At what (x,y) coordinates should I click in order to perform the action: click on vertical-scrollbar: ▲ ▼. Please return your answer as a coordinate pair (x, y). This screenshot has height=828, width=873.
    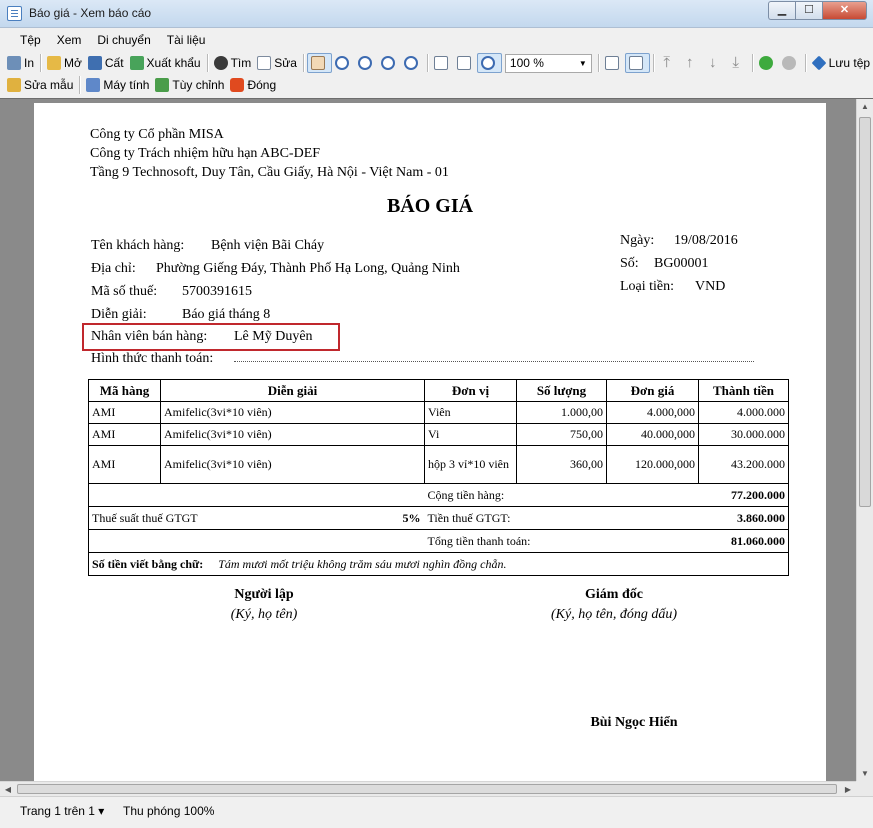
    Looking at the image, I should click on (864, 440).